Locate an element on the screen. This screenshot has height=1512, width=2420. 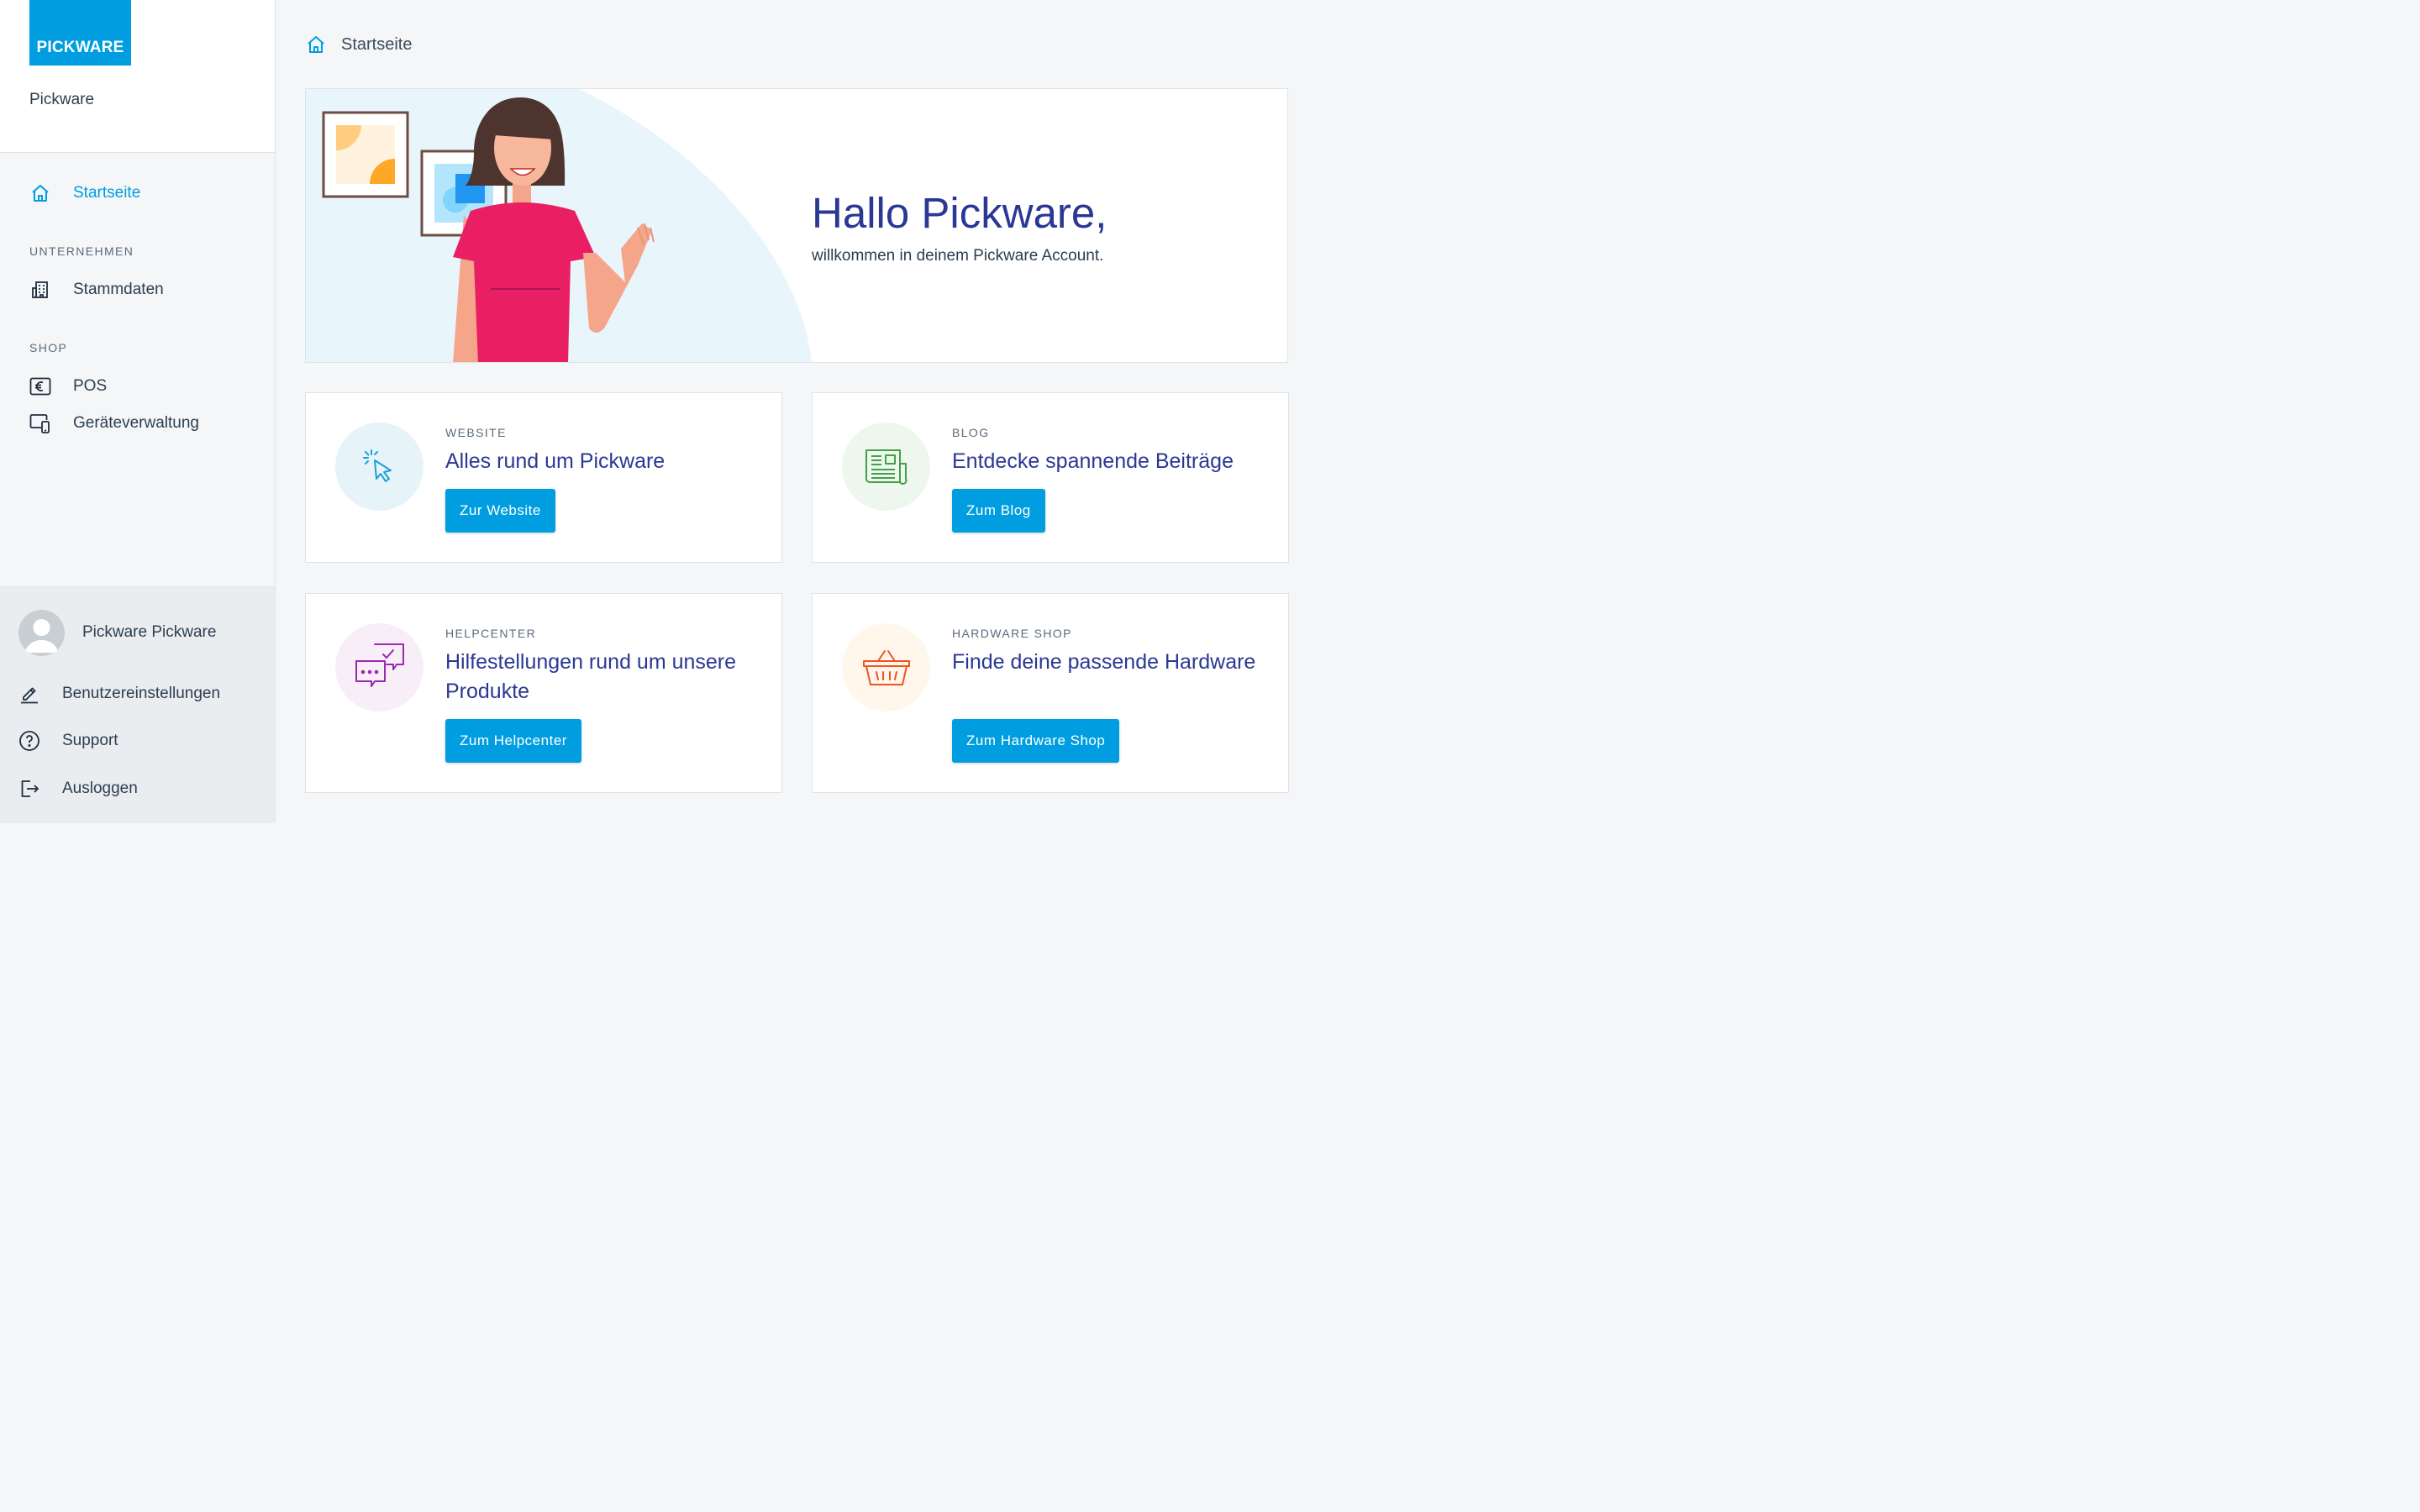
sidebar-item-label: Geräteverwaltung is located at coordinates (136, 423).